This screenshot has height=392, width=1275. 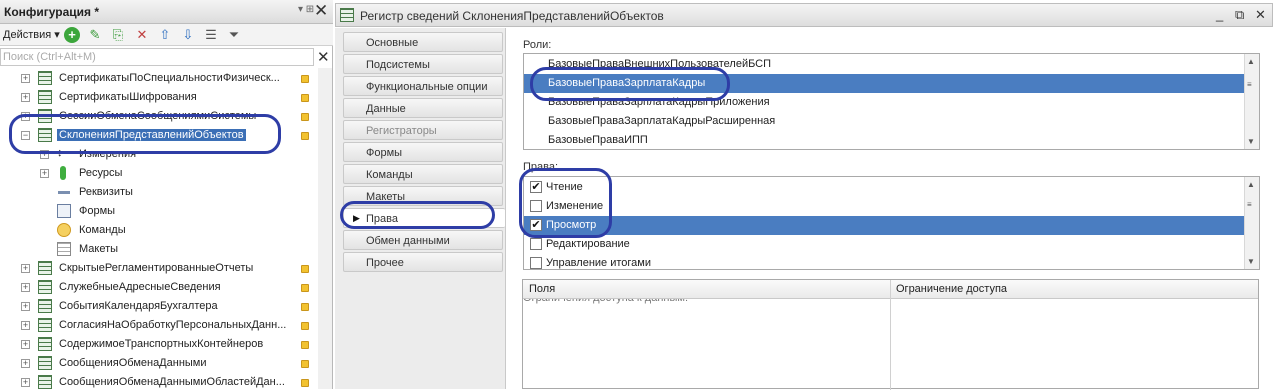 What do you see at coordinates (160, 249) in the screenshot?
I see `tree-row: Макеты` at bounding box center [160, 249].